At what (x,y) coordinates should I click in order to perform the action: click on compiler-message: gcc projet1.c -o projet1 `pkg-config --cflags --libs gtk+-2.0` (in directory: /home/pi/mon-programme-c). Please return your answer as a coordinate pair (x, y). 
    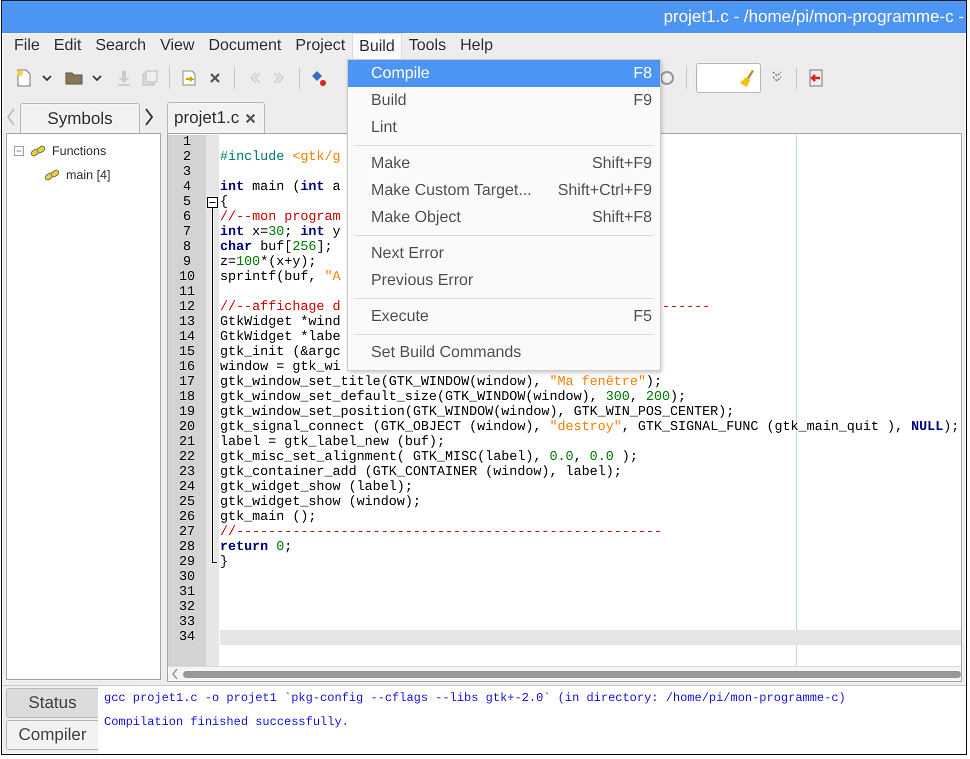
    Looking at the image, I should click on (475, 699).